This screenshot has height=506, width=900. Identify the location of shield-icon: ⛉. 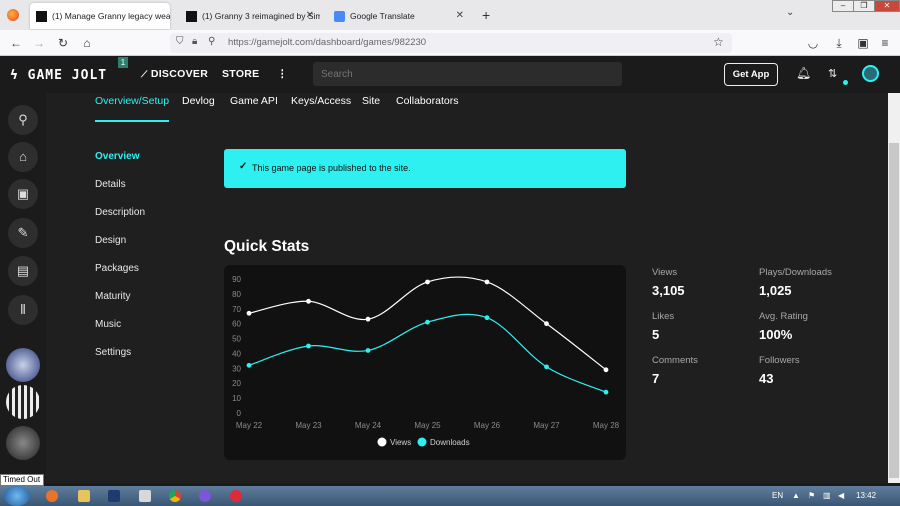
(180, 41).